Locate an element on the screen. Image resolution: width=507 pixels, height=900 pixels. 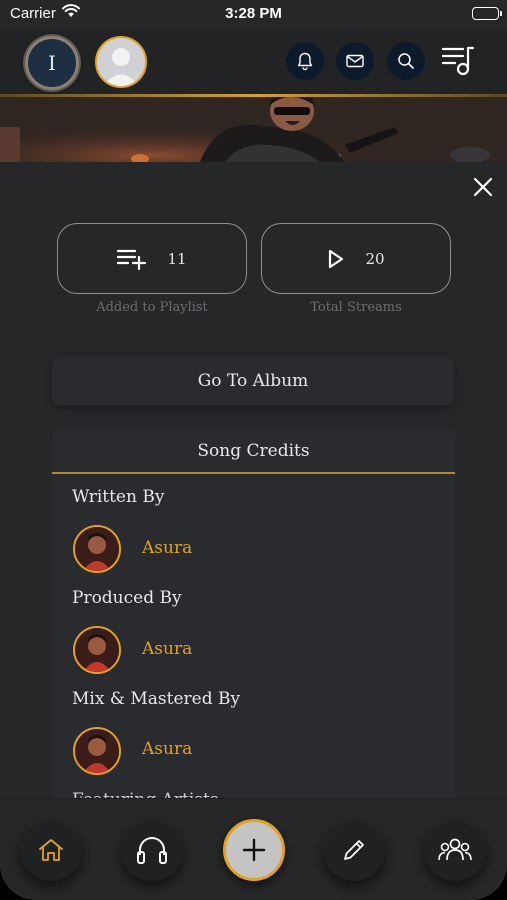
clock: 3:28 PM is located at coordinates (253, 13).